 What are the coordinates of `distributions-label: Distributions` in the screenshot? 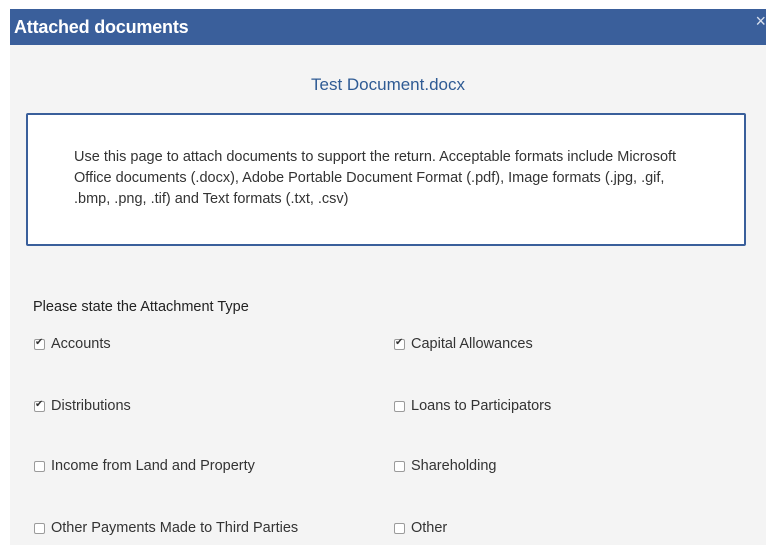 It's located at (91, 406).